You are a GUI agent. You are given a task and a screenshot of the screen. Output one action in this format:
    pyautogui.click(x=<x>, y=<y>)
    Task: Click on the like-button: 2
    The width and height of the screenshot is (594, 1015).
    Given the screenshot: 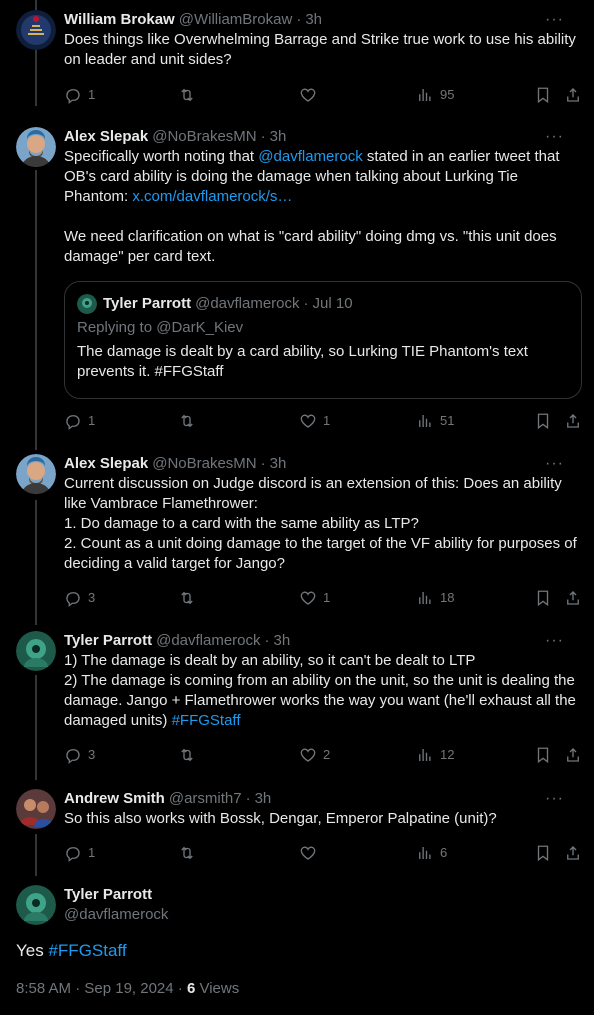 What is the action you would take?
    pyautogui.click(x=314, y=755)
    